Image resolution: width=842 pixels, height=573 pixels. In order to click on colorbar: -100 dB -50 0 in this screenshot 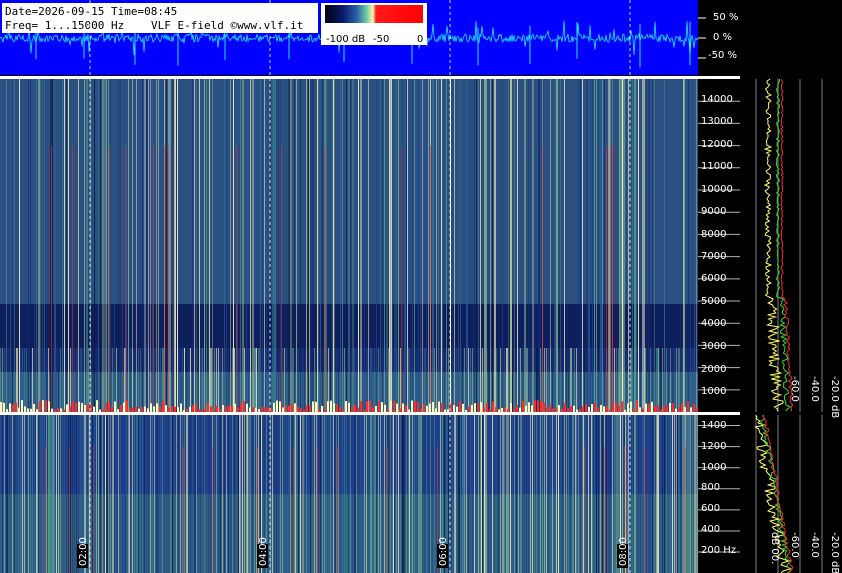, I will do `click(374, 24)`.